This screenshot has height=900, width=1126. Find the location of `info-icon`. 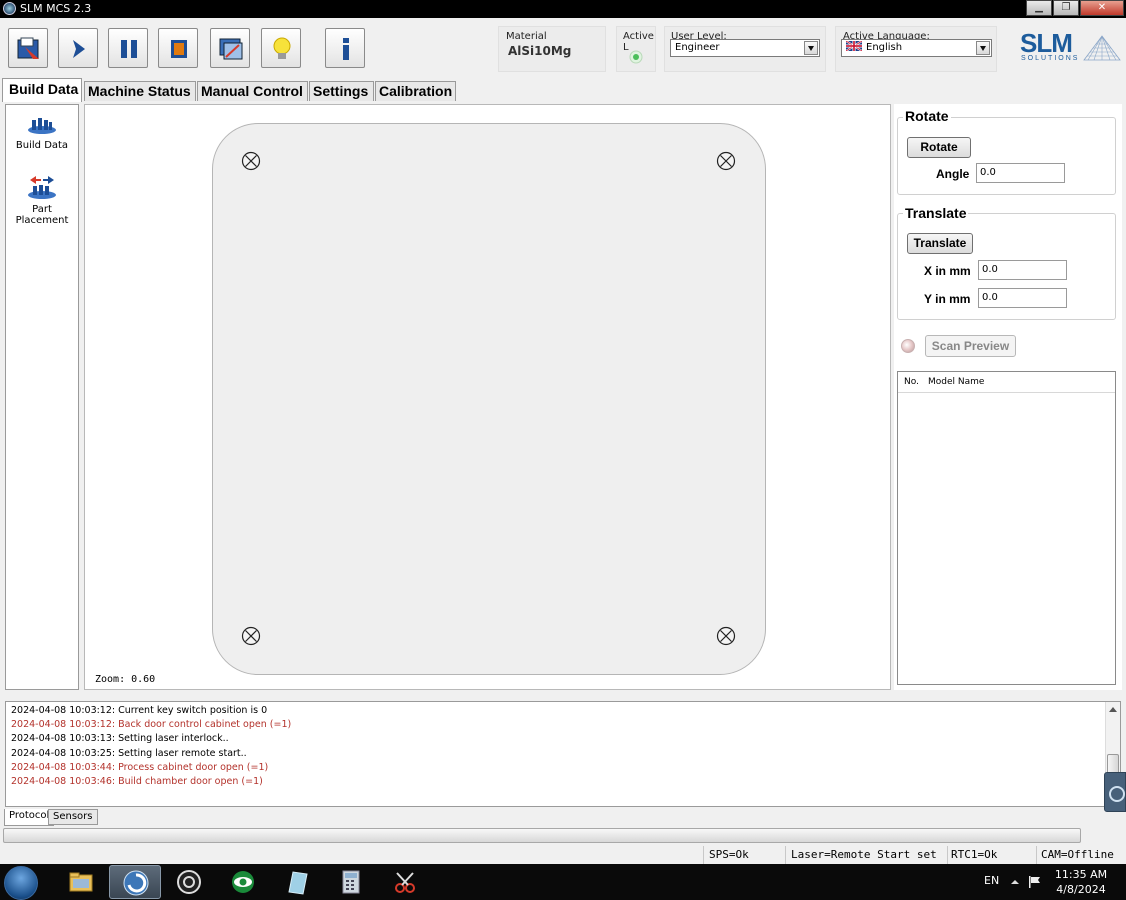

info-icon is located at coordinates (346, 49).